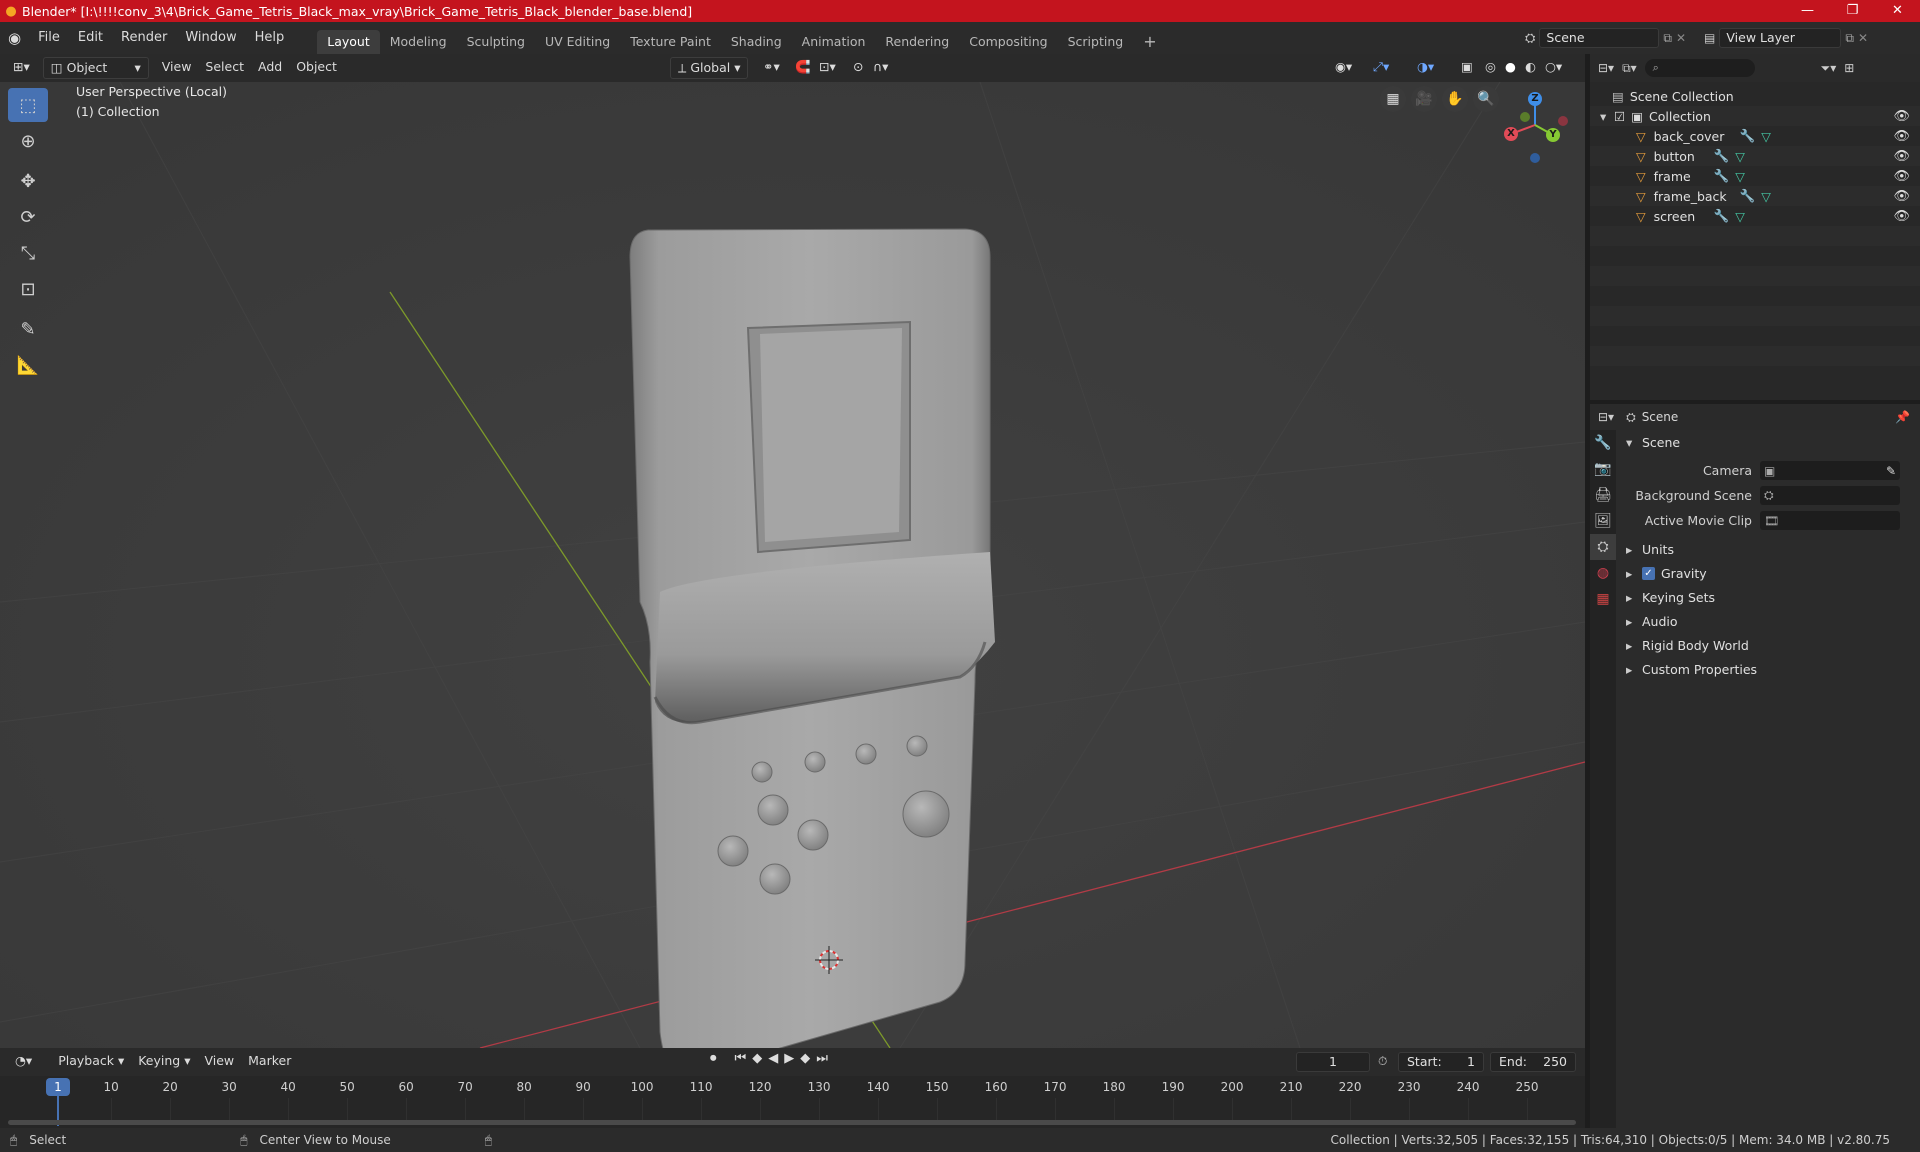 Image resolution: width=1920 pixels, height=1152 pixels. I want to click on gizmo-y-axis: Y, so click(1553, 135).